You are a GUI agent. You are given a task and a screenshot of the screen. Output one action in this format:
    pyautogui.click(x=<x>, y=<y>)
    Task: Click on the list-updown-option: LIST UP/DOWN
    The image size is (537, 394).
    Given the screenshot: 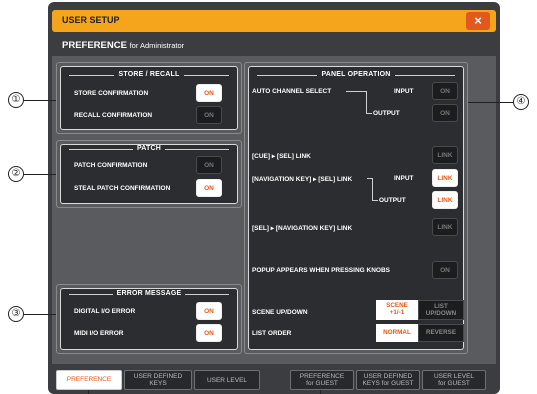 What is the action you would take?
    pyautogui.click(x=441, y=310)
    